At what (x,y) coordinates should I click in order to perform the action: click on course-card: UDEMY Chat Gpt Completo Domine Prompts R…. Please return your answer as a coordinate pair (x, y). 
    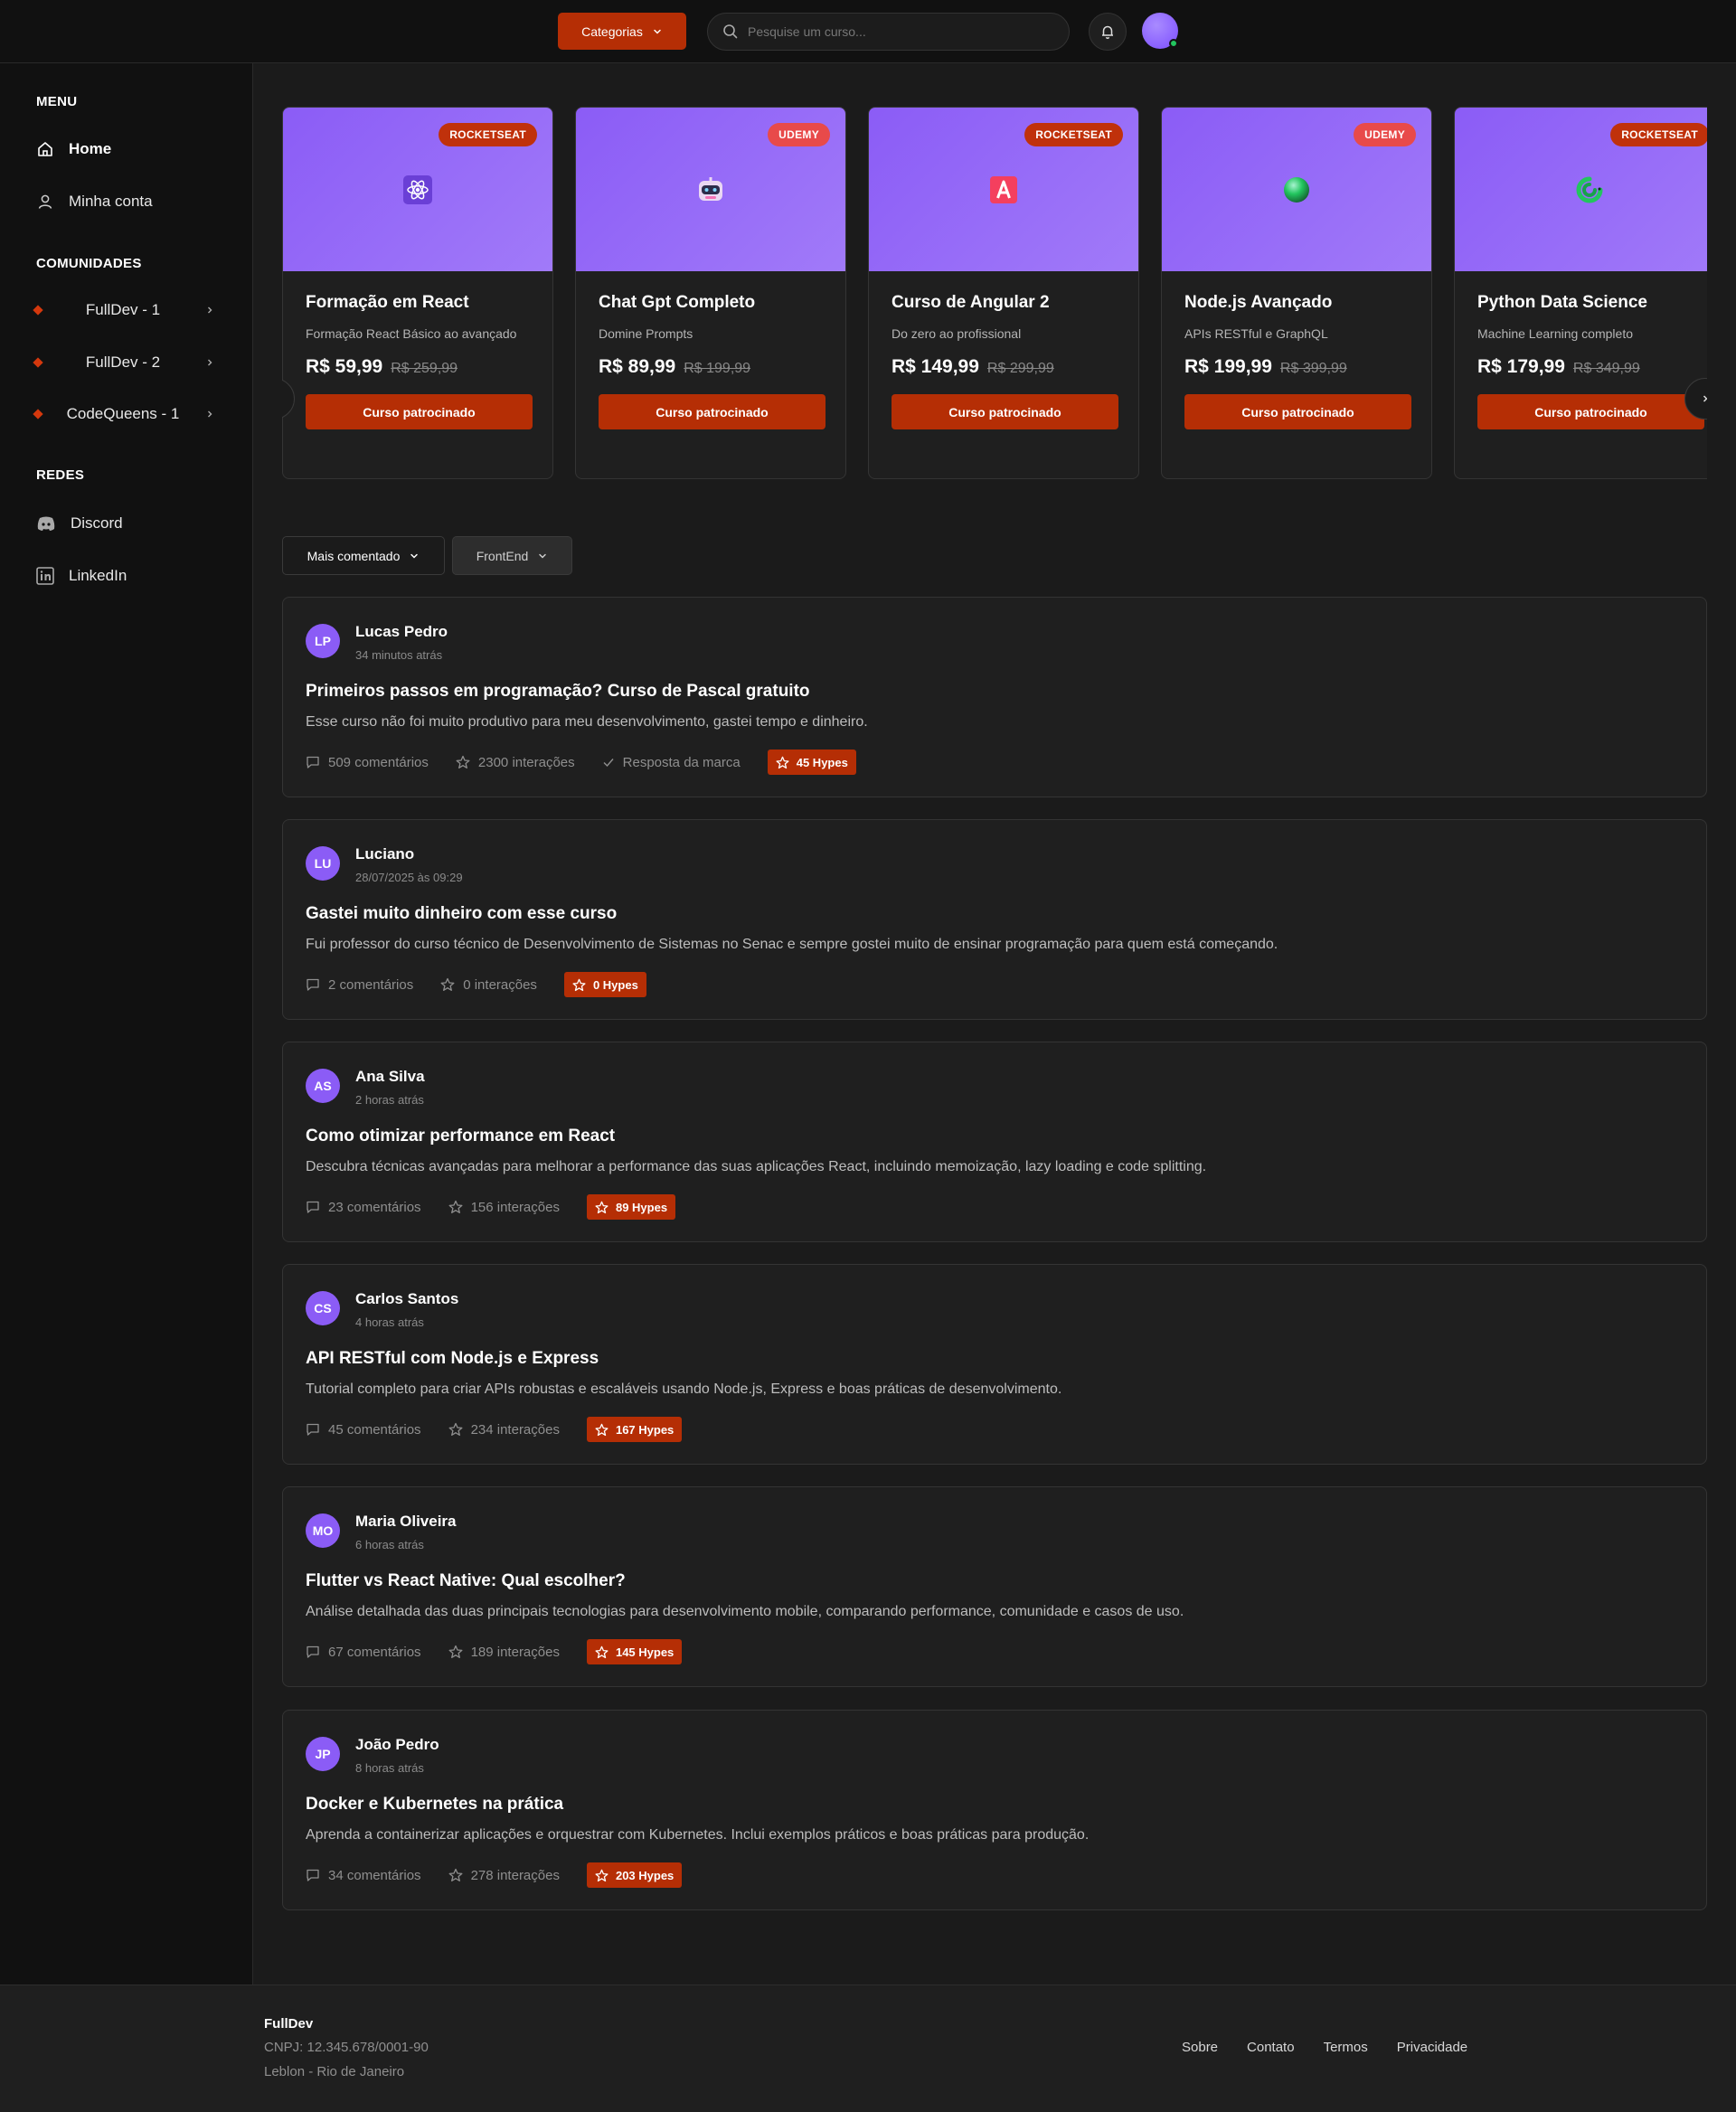
    Looking at the image, I should click on (711, 293).